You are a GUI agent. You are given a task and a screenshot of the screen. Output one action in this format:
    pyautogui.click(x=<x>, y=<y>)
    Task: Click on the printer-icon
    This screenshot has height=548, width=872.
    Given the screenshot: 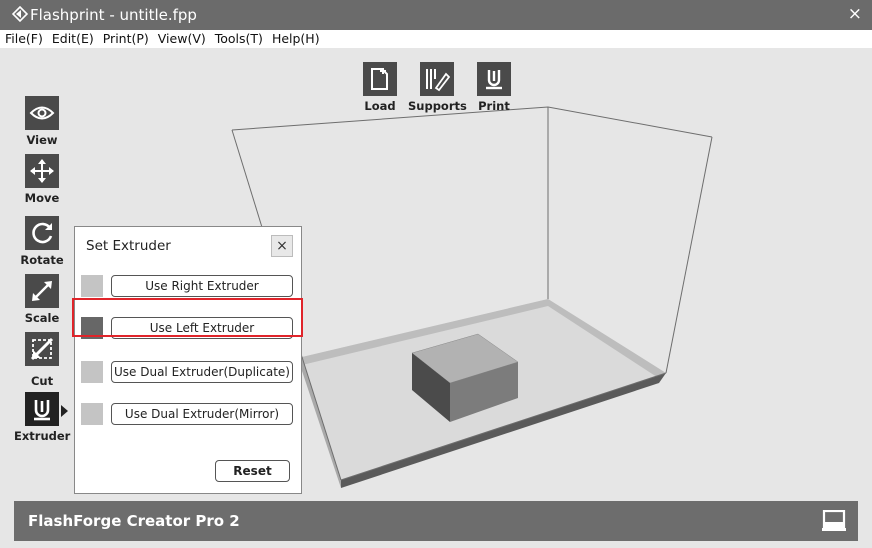 What is the action you would take?
    pyautogui.click(x=834, y=521)
    